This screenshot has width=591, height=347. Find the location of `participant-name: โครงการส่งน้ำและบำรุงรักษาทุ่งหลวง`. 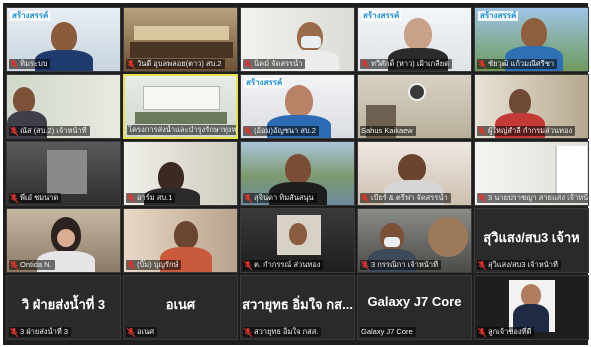

participant-name: โครงการส่งน้ำและบำรุงรักษาทุ่งหลวง is located at coordinates (183, 129).